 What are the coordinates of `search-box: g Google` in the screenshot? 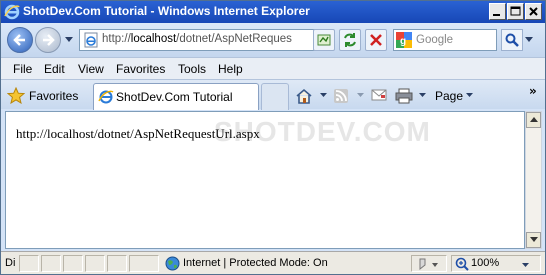 It's located at (445, 40).